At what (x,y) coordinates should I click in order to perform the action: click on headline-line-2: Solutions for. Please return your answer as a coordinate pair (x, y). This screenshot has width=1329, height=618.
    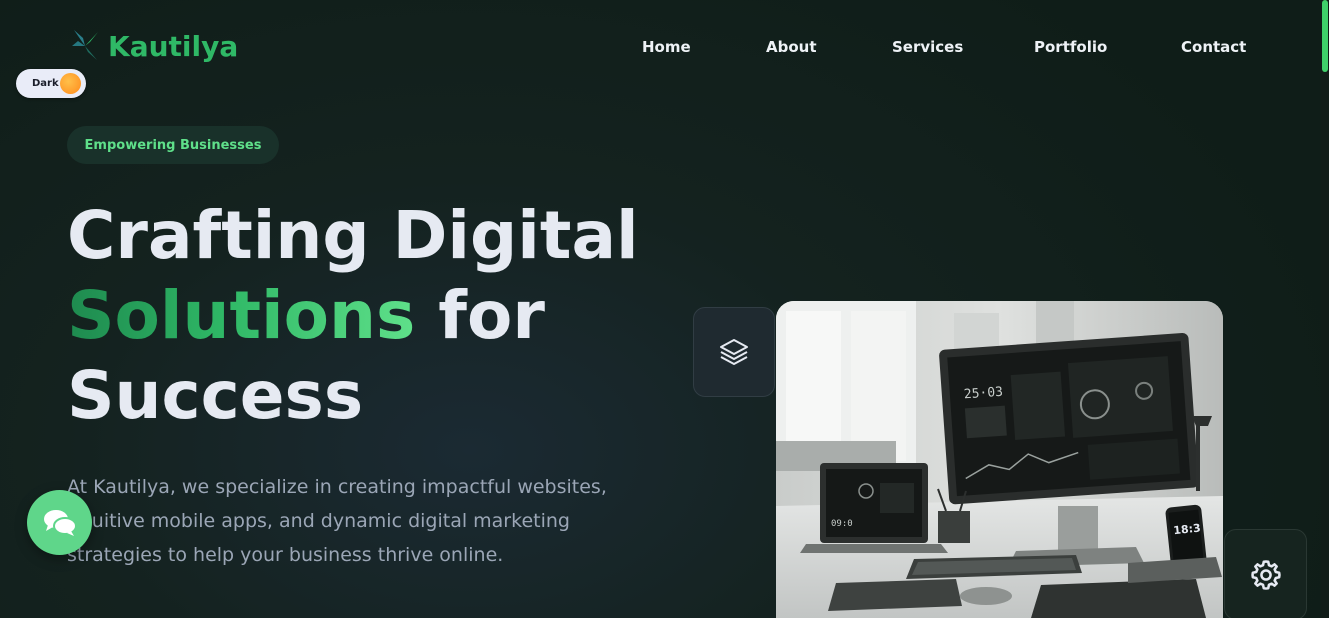
    Looking at the image, I should click on (353, 316).